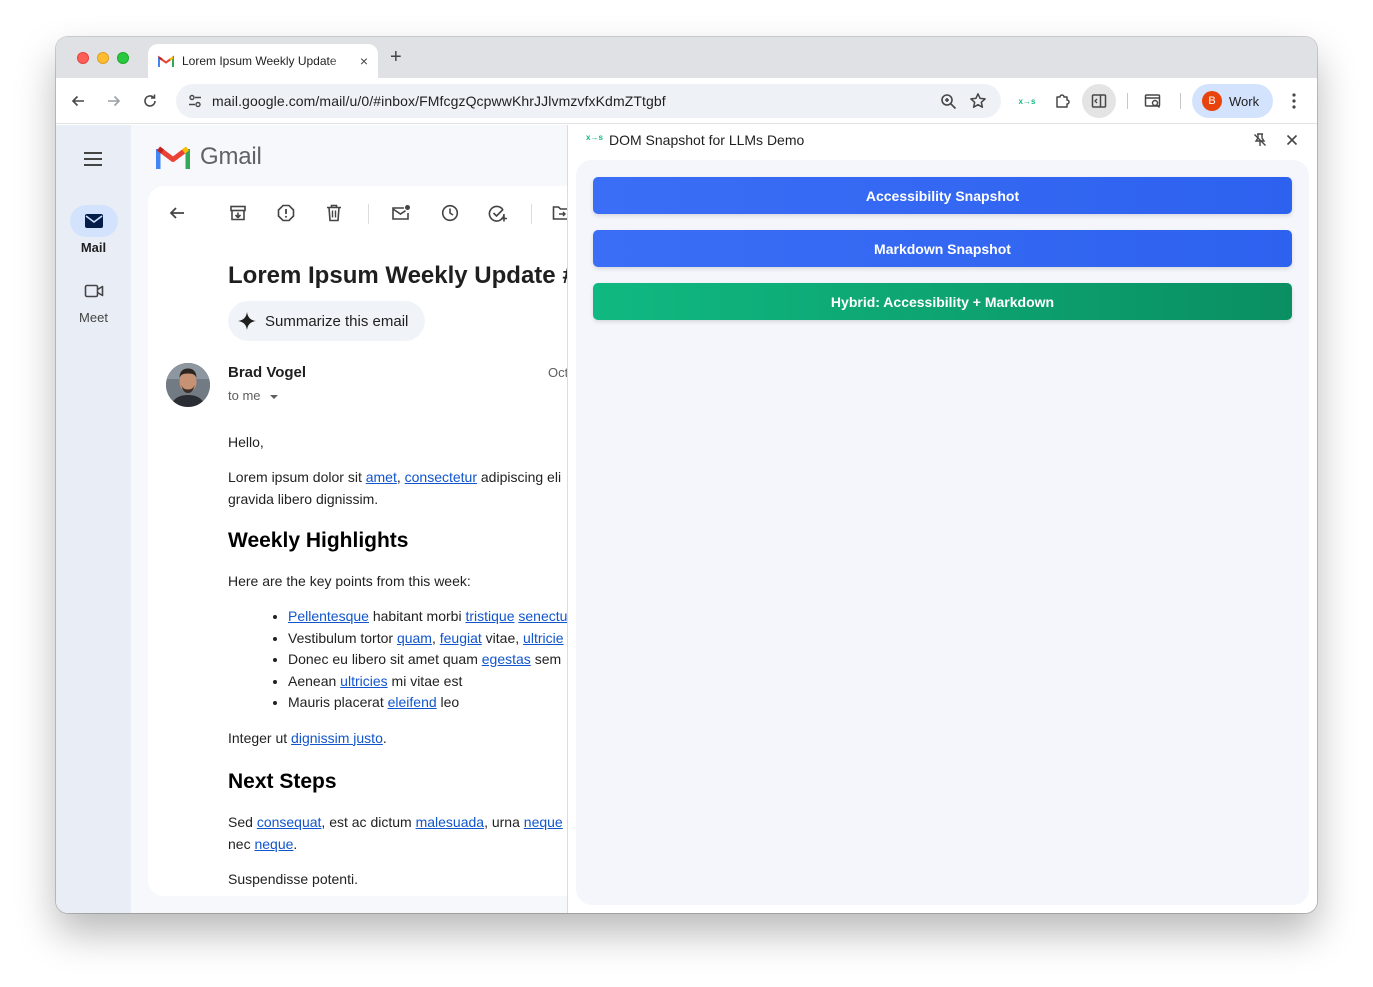 The width and height of the screenshot is (1373, 987). I want to click on report-spam-button, so click(286, 213).